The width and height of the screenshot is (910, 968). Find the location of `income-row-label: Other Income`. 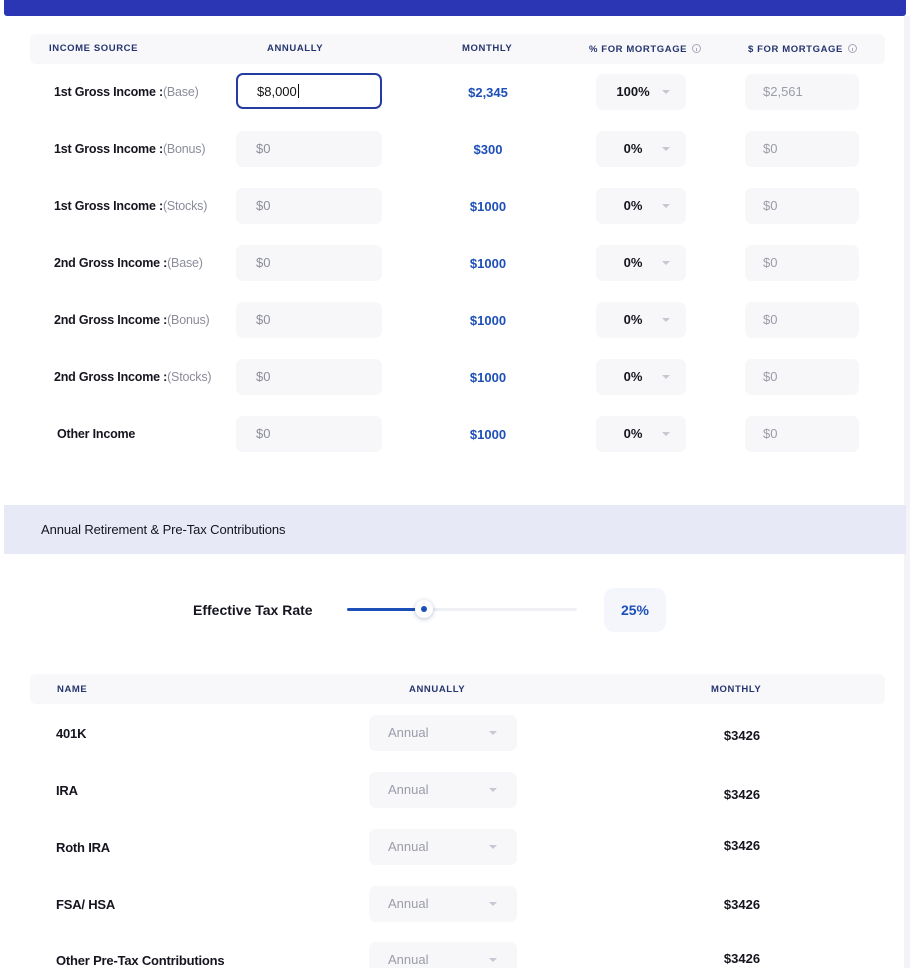

income-row-label: Other Income is located at coordinates (96, 434).